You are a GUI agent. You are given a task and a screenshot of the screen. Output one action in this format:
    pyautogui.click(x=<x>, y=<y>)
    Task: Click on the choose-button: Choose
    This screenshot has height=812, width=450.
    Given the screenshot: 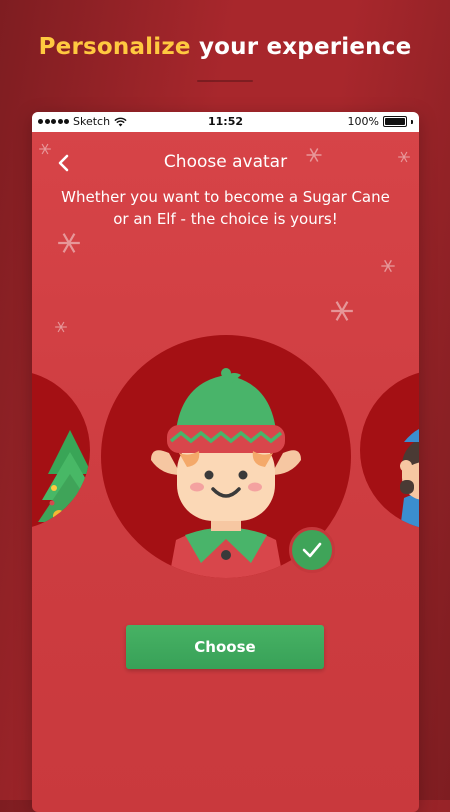 What is the action you would take?
    pyautogui.click(x=225, y=647)
    